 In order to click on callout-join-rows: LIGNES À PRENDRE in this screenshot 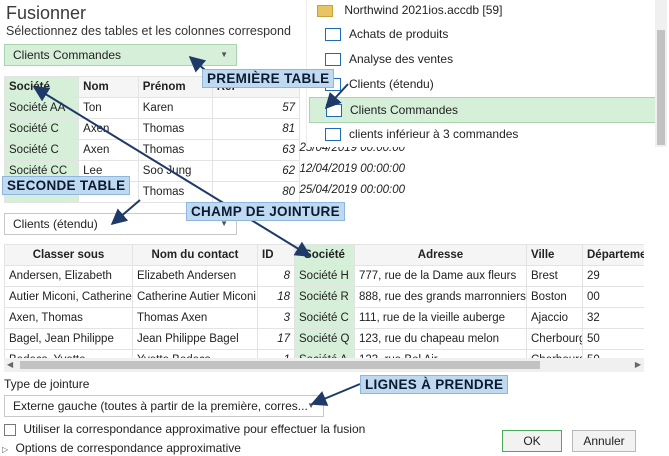, I will do `click(434, 384)`.